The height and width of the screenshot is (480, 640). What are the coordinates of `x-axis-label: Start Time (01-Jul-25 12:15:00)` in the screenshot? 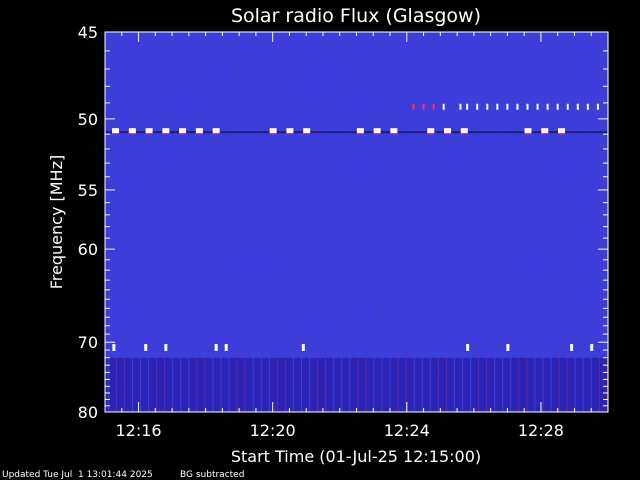 It's located at (356, 456).